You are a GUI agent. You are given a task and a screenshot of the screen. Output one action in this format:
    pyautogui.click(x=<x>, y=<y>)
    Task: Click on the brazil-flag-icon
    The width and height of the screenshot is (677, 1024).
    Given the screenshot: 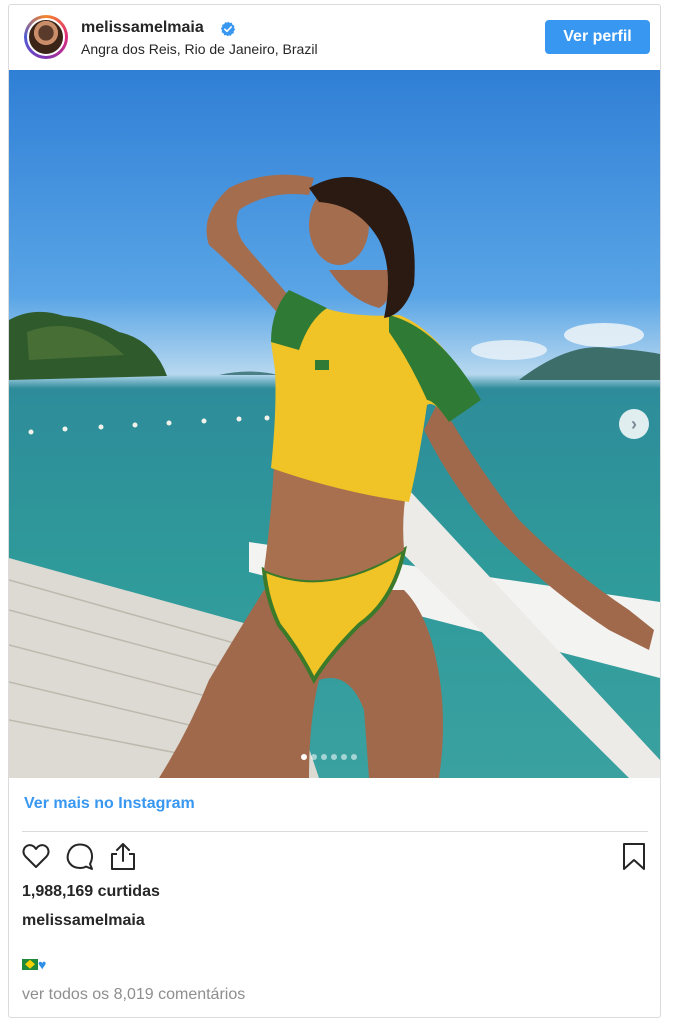 What is the action you would take?
    pyautogui.click(x=30, y=964)
    